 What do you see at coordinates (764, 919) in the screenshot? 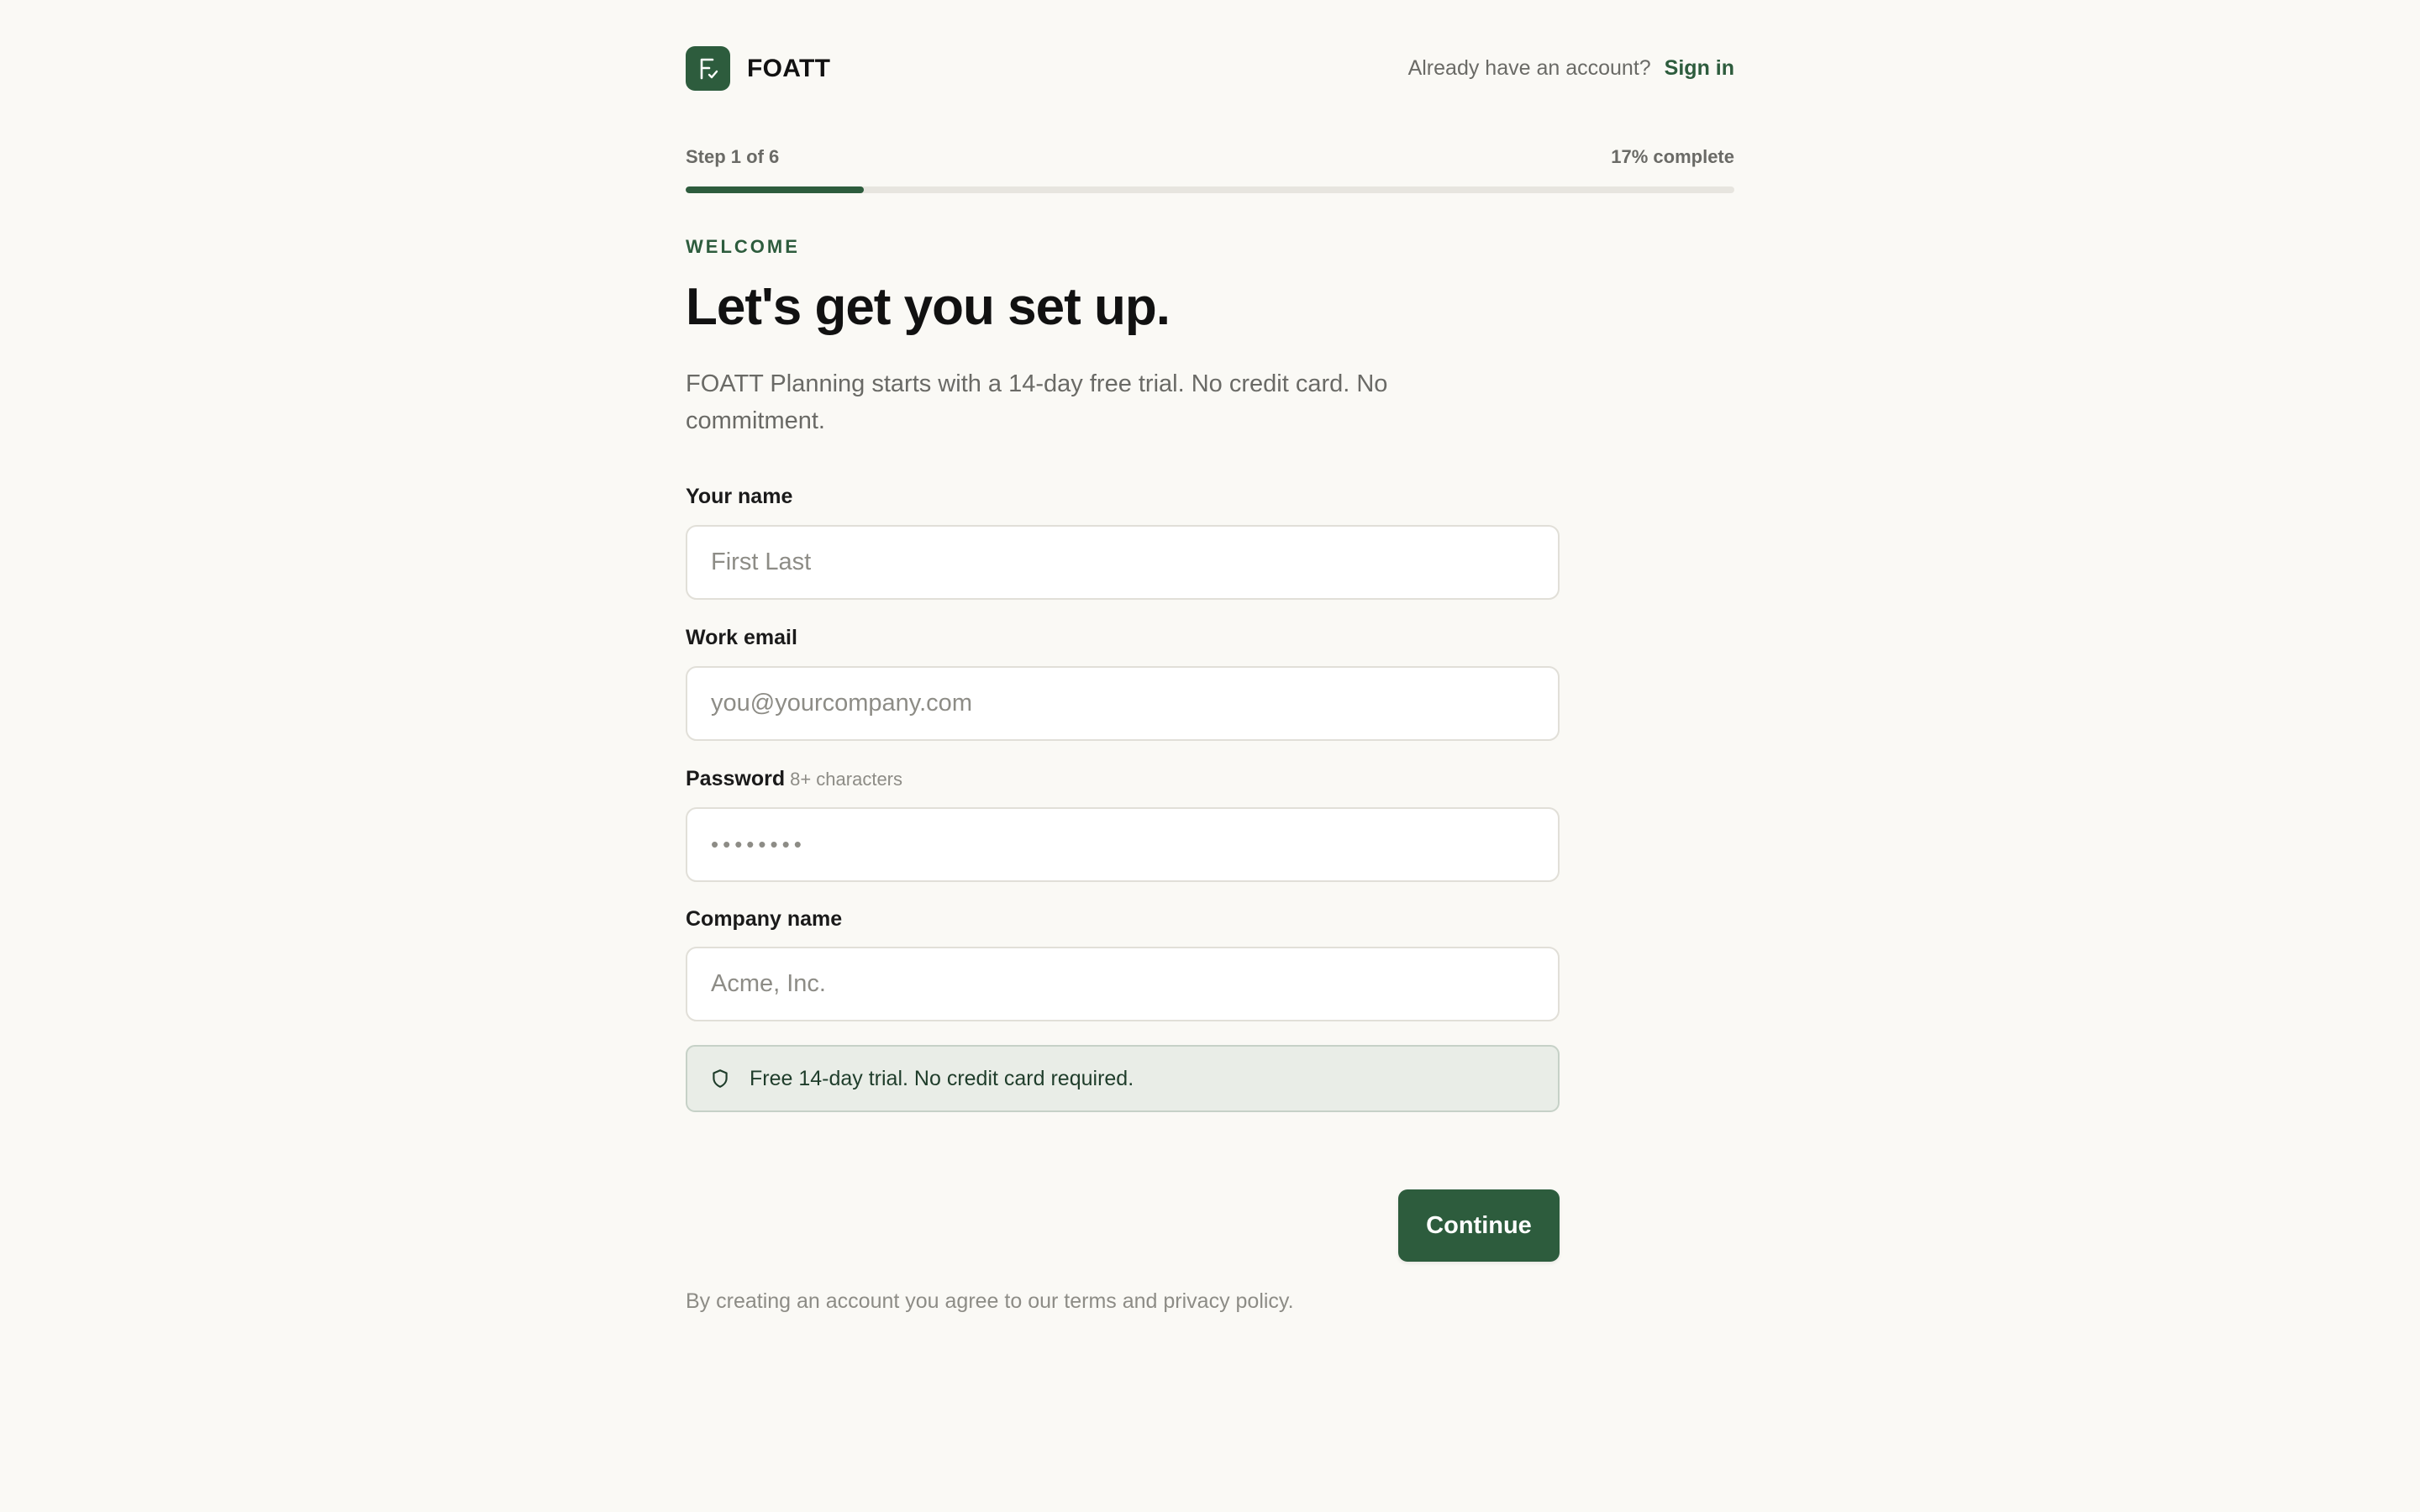
I see `company-label: Company name` at bounding box center [764, 919].